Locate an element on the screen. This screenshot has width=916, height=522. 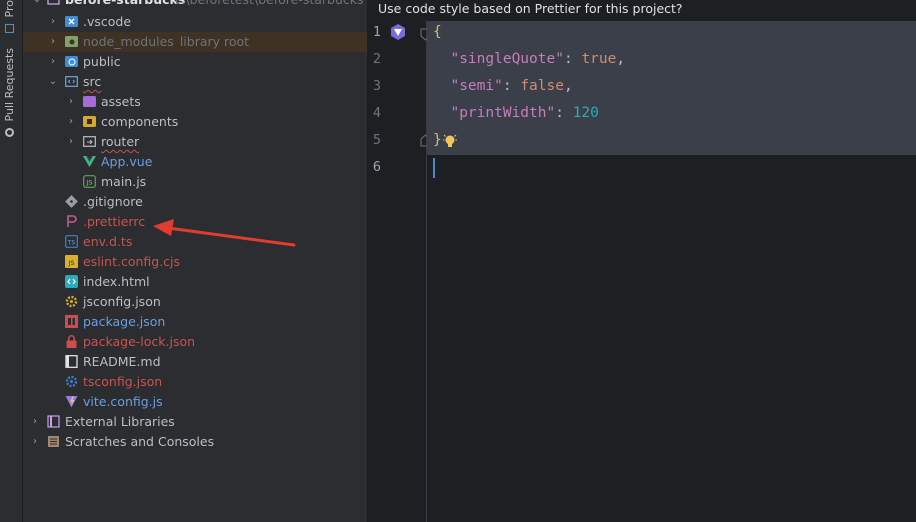
text-caret is located at coordinates (434, 168).